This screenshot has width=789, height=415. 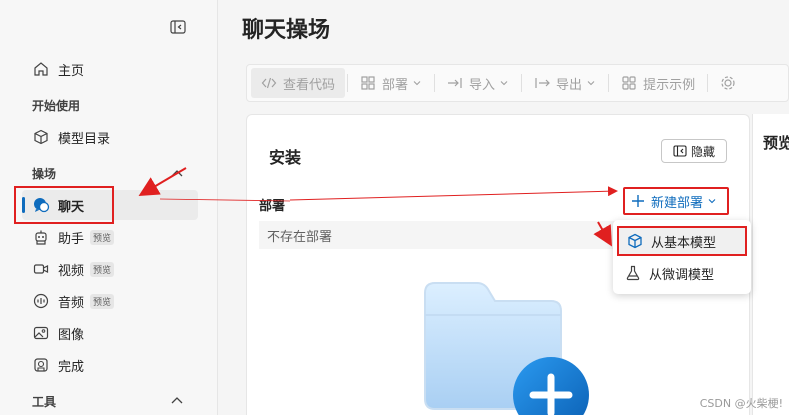 I want to click on prompt-samples-button: 提示示例, so click(x=658, y=83).